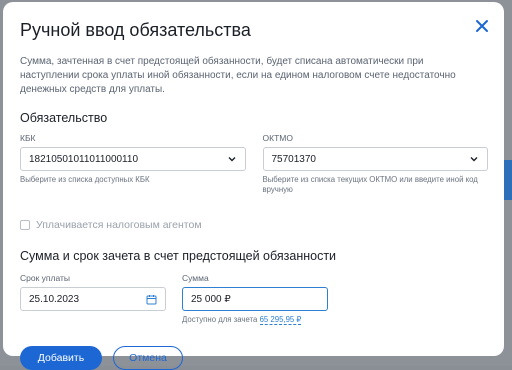  I want to click on payment-date-field: Срок уплаты 25.10.2023, so click(93, 298).